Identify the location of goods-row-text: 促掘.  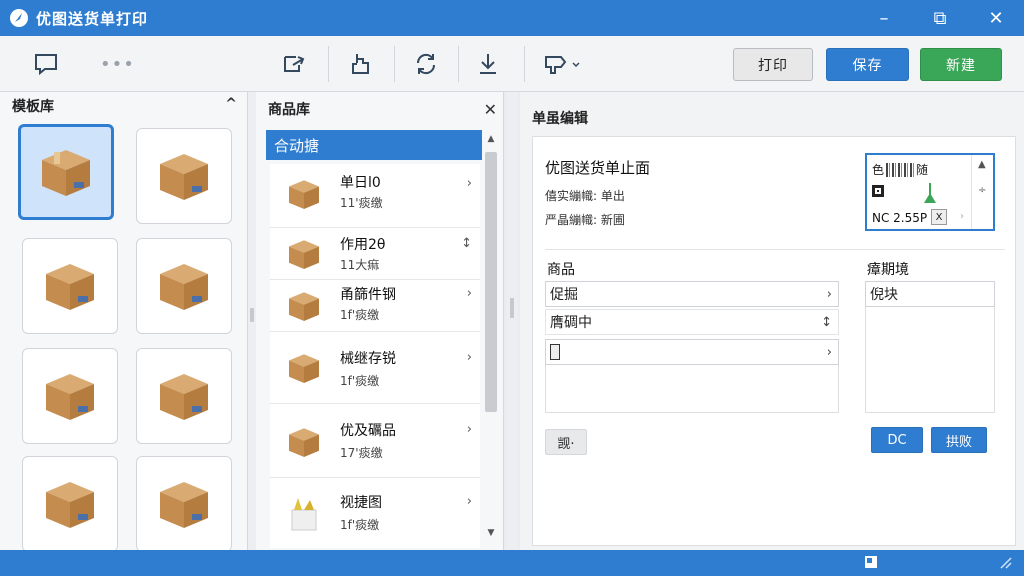
(564, 295).